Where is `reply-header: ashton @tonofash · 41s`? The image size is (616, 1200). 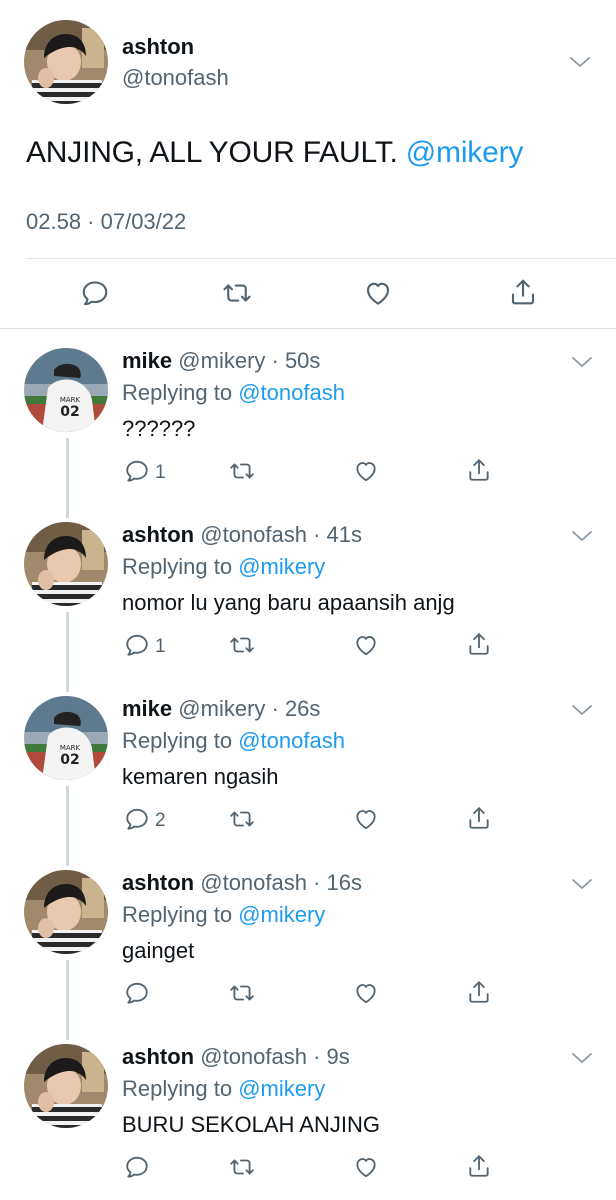 reply-header: ashton @tonofash · 41s is located at coordinates (242, 535).